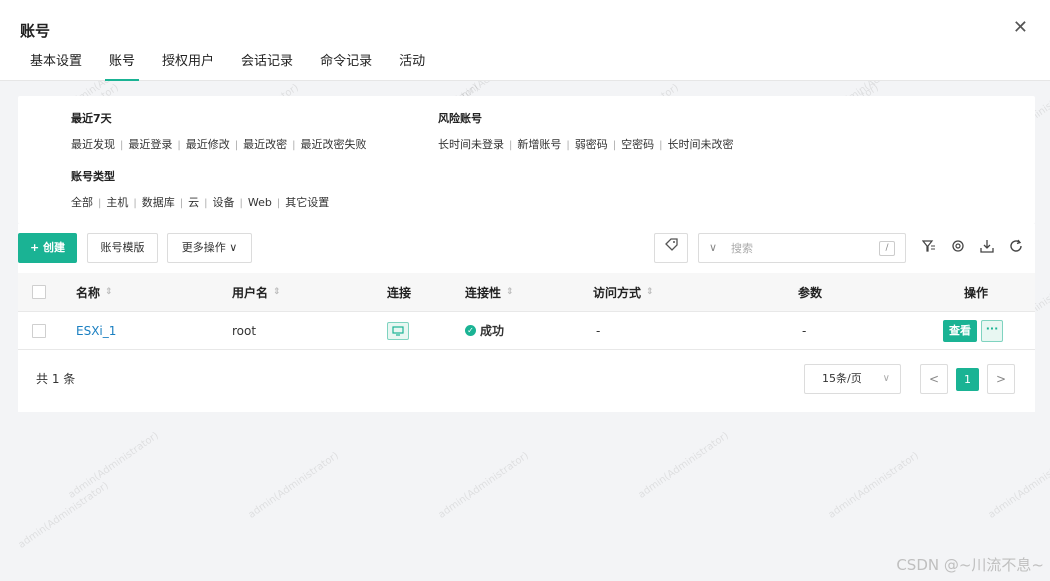 This screenshot has width=1050, height=581. Describe the element at coordinates (928, 248) in the screenshot. I see `filter-columns-icon` at that location.